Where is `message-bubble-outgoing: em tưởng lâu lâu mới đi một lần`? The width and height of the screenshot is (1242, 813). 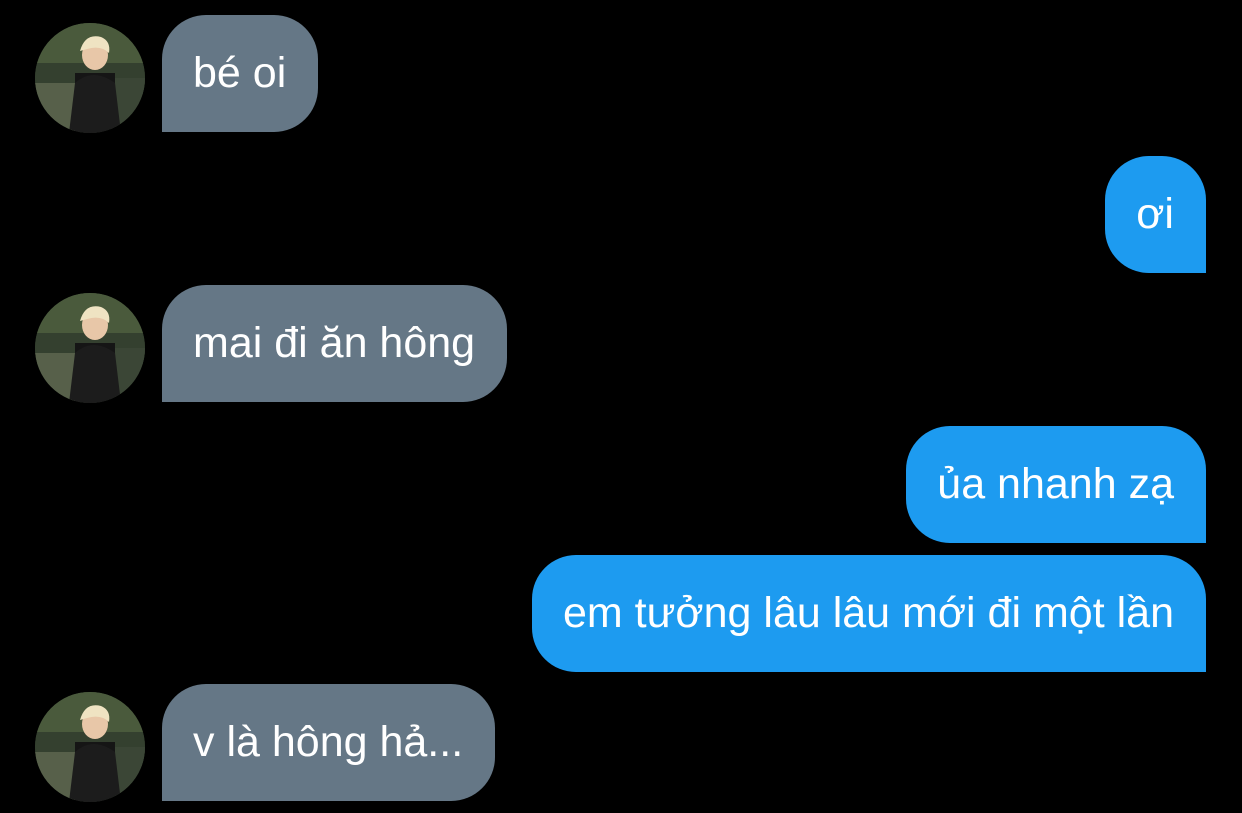
message-bubble-outgoing: em tưởng lâu lâu mới đi một lần is located at coordinates (869, 613).